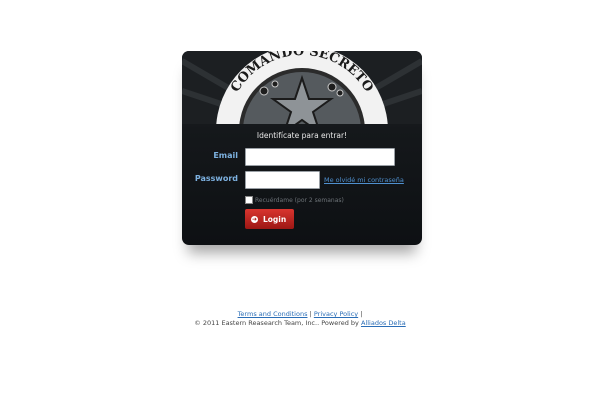  I want to click on remember-me: Recuérdame (por 2 semanas), so click(294, 200).